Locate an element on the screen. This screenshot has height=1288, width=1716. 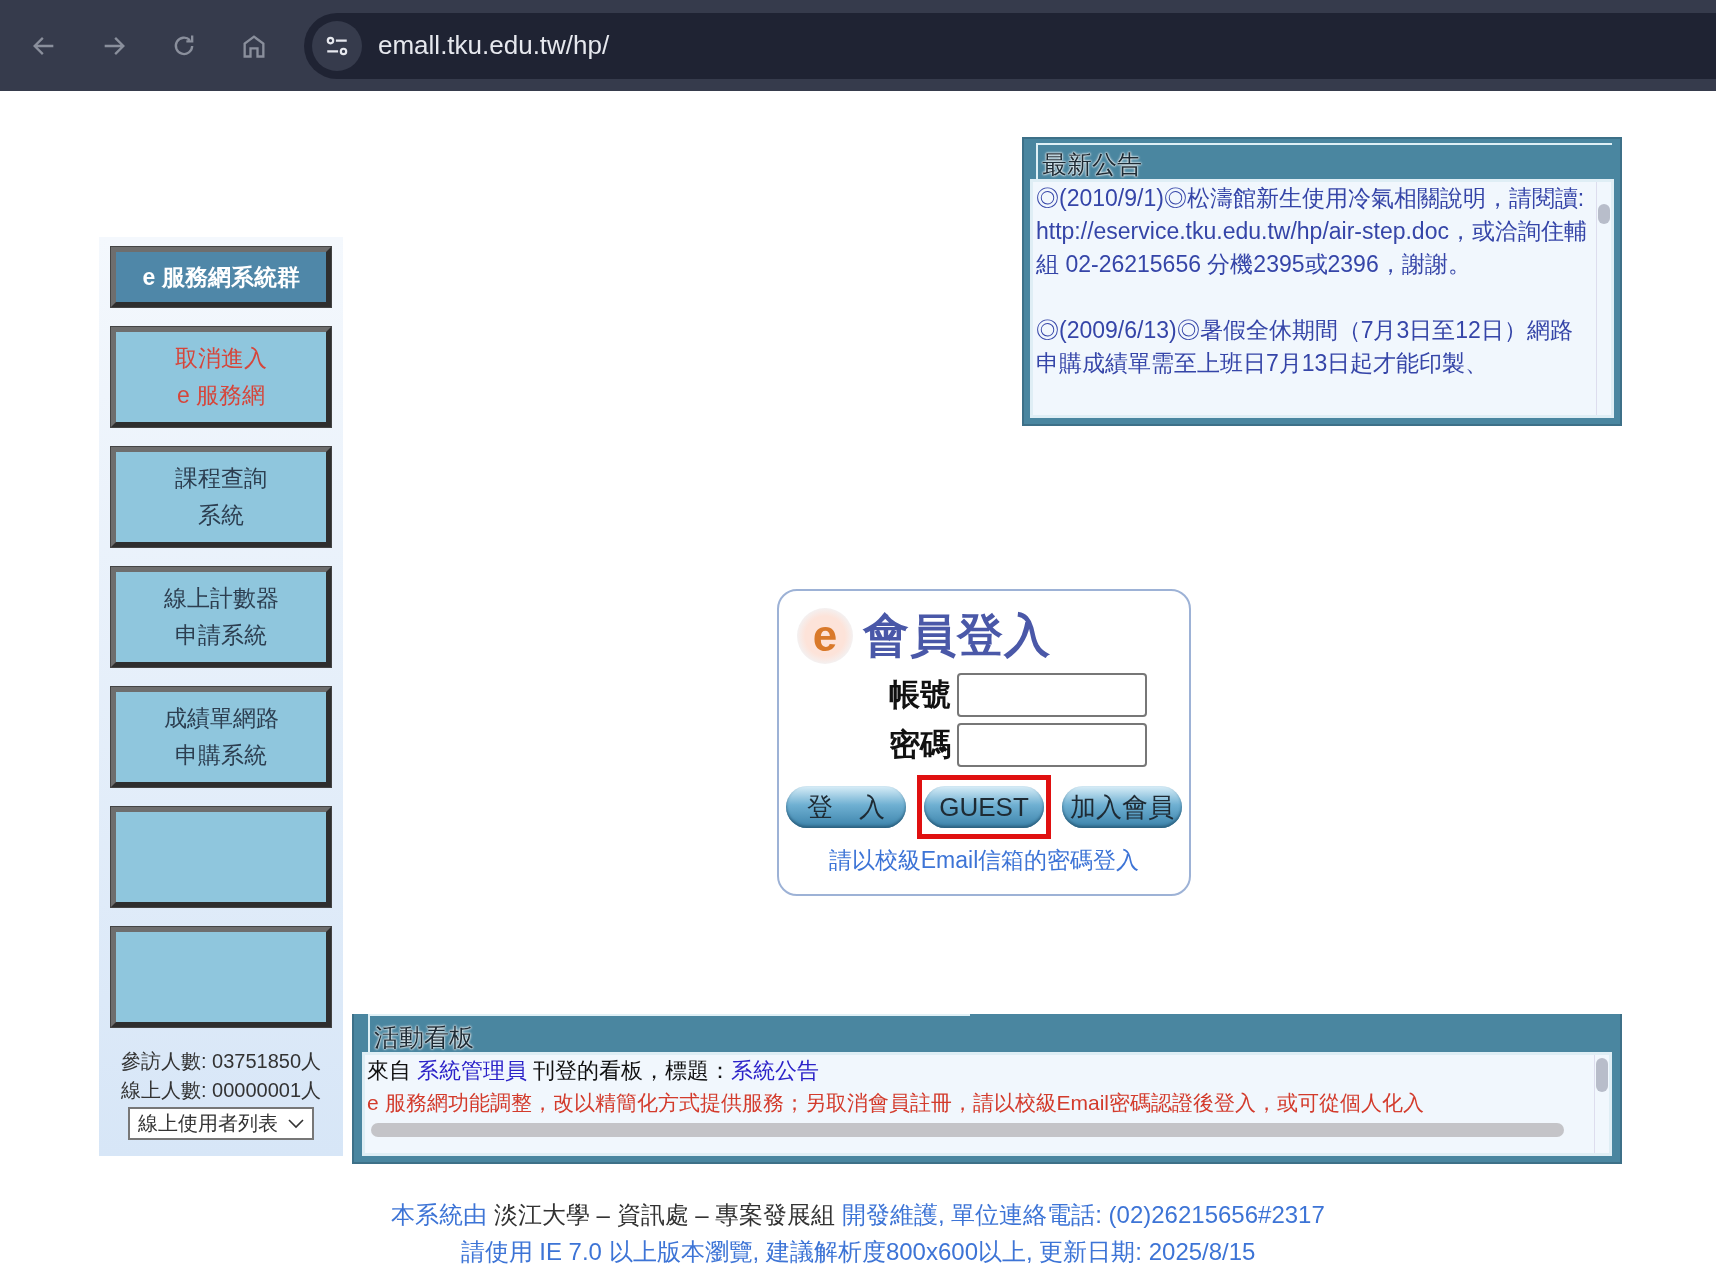
login-title: 會員登入 is located at coordinates (957, 635).